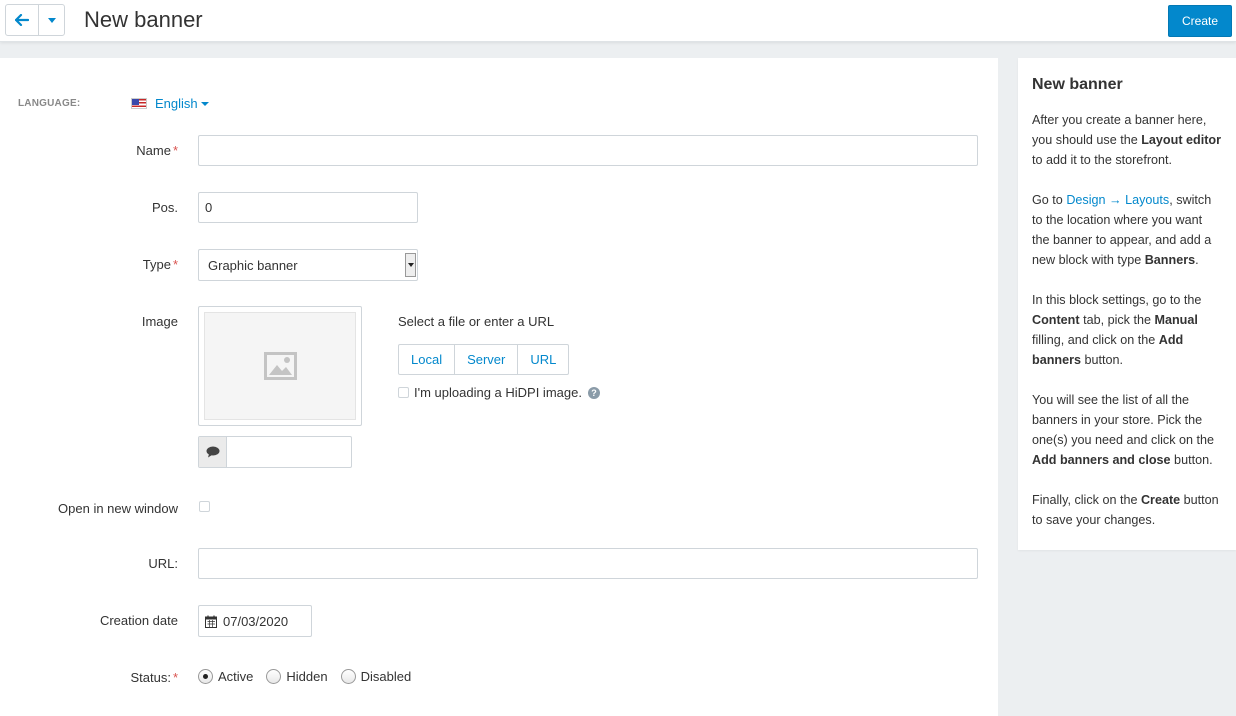 This screenshot has height=716, width=1236. I want to click on sidebar-title: New banner, so click(1077, 84).